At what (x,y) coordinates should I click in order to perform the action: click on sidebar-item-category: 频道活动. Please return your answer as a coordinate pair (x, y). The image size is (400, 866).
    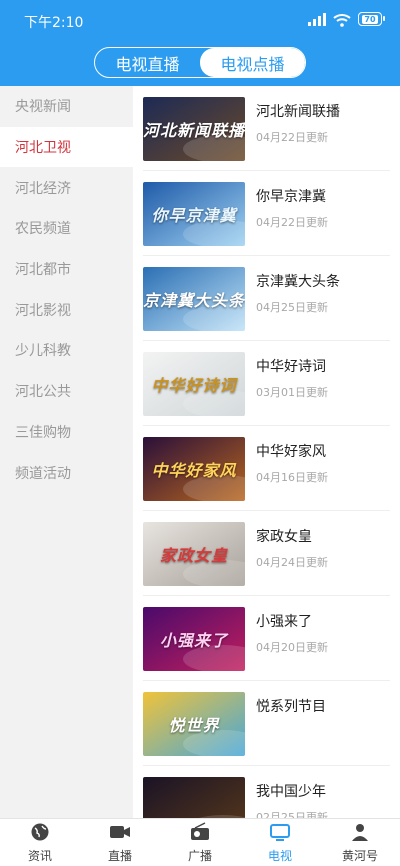
    Looking at the image, I should click on (66, 472).